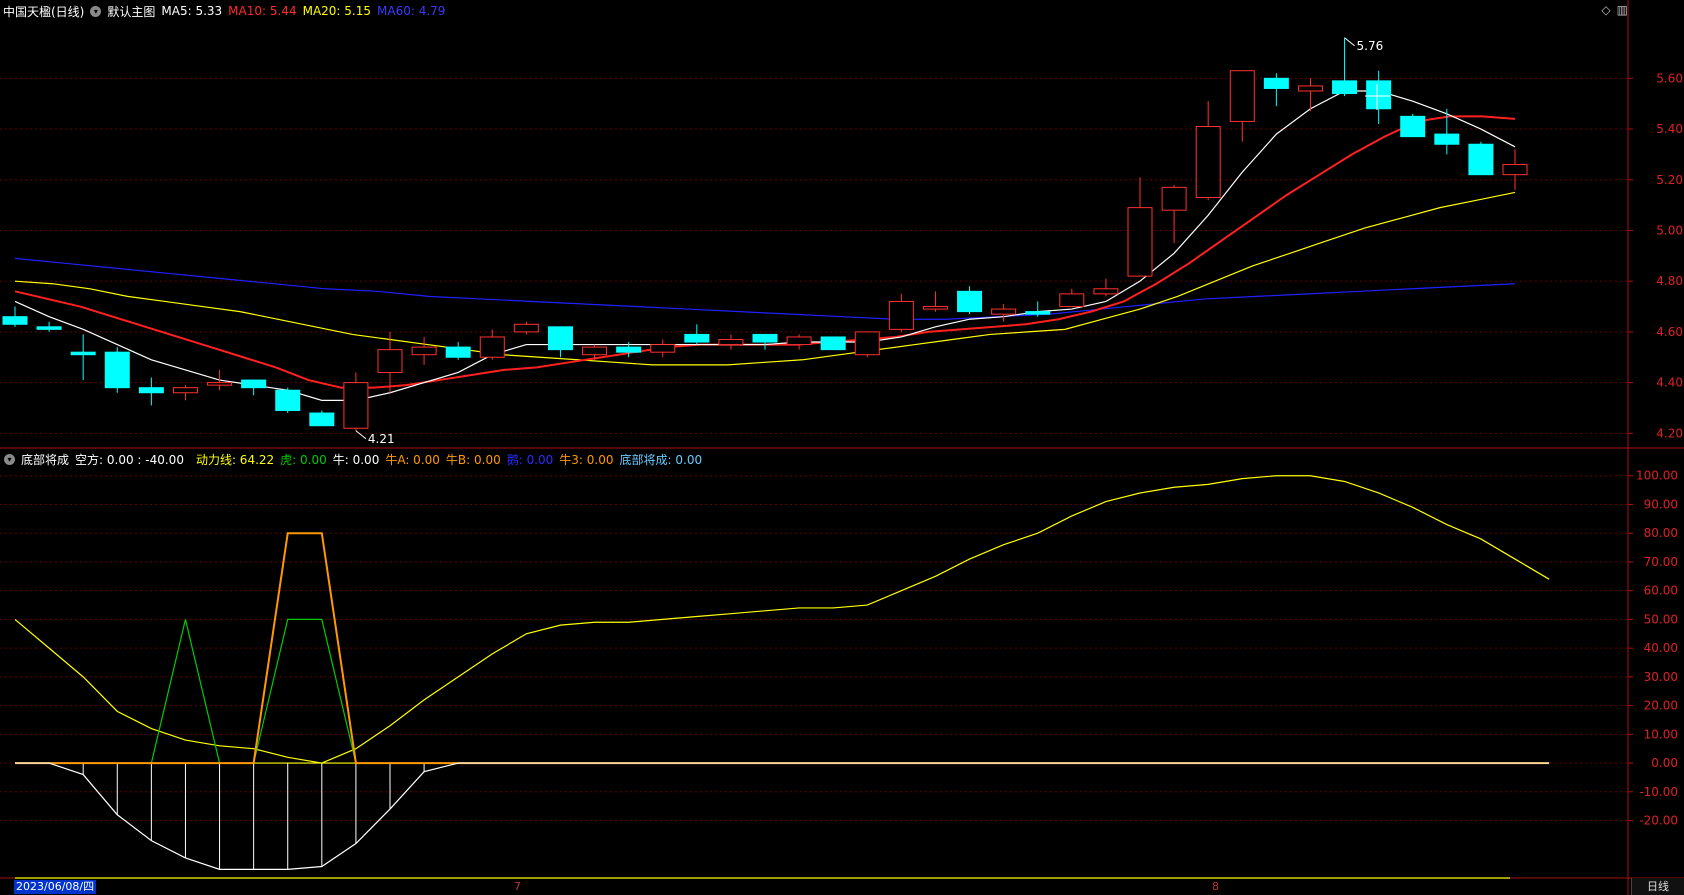  What do you see at coordinates (1669, 129) in the screenshot?
I see `price-tick-label: 5.40` at bounding box center [1669, 129].